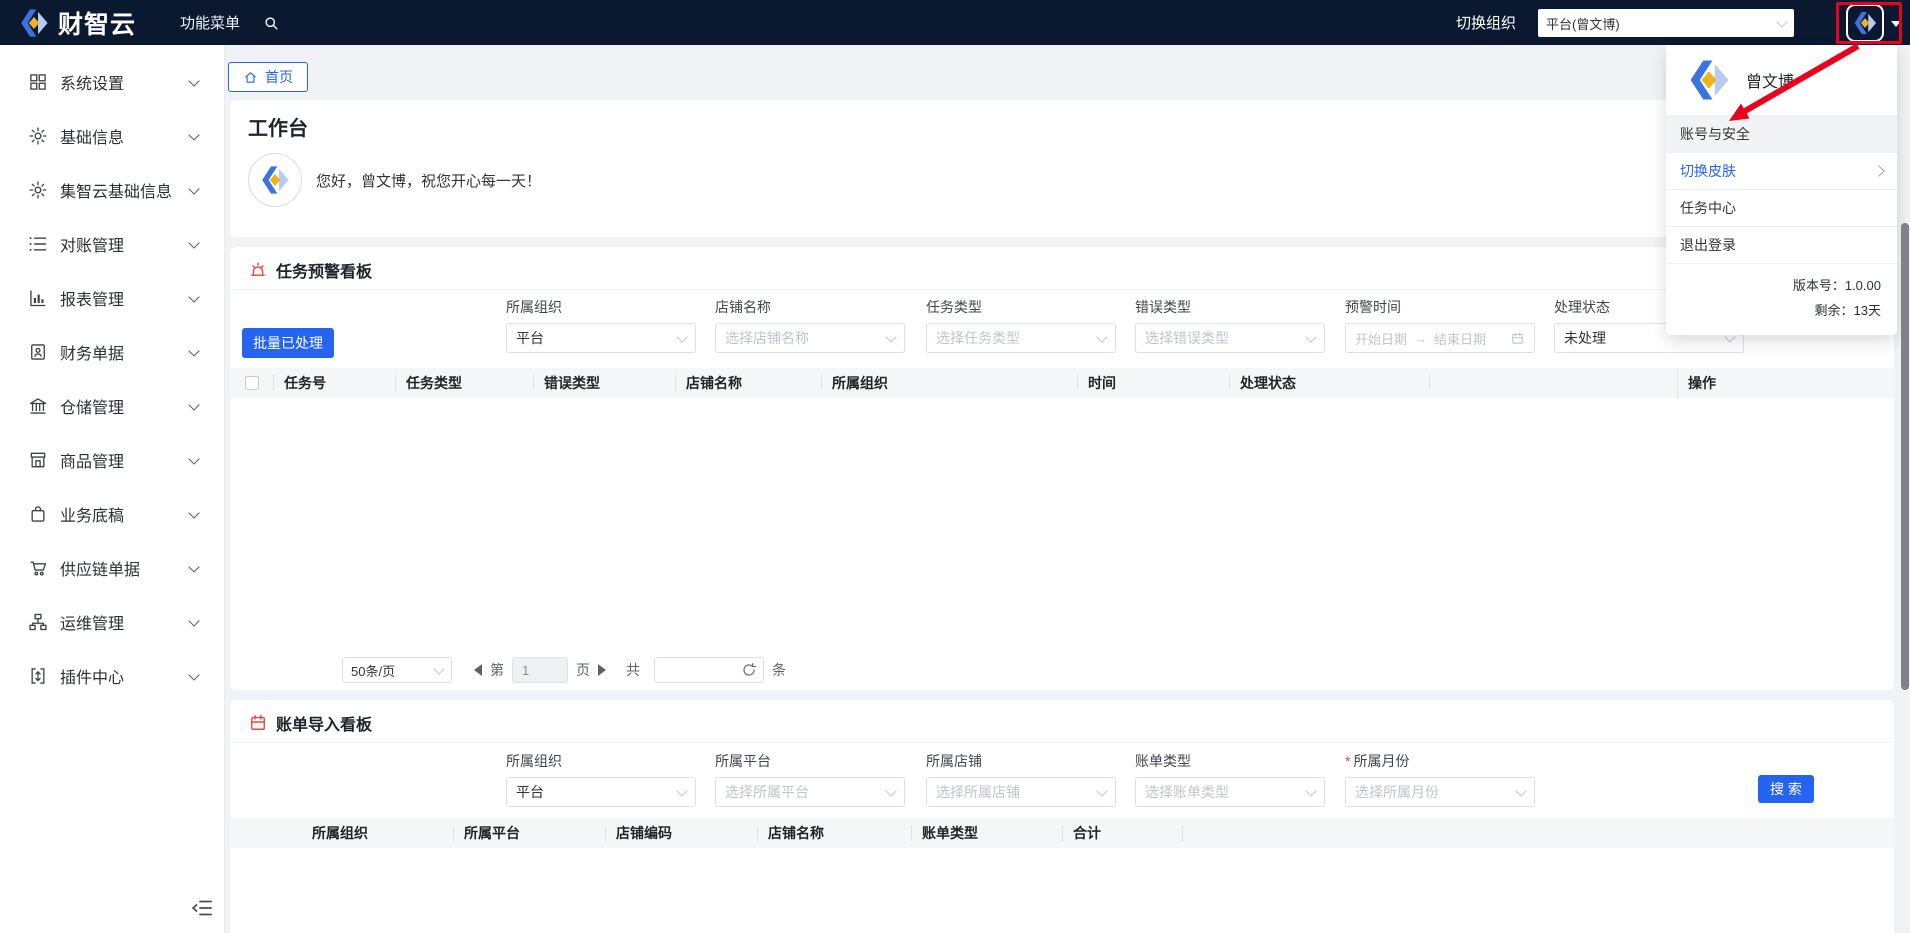  Describe the element at coordinates (1021, 792) in the screenshot. I see `shop-select: 选择所属店铺` at that location.